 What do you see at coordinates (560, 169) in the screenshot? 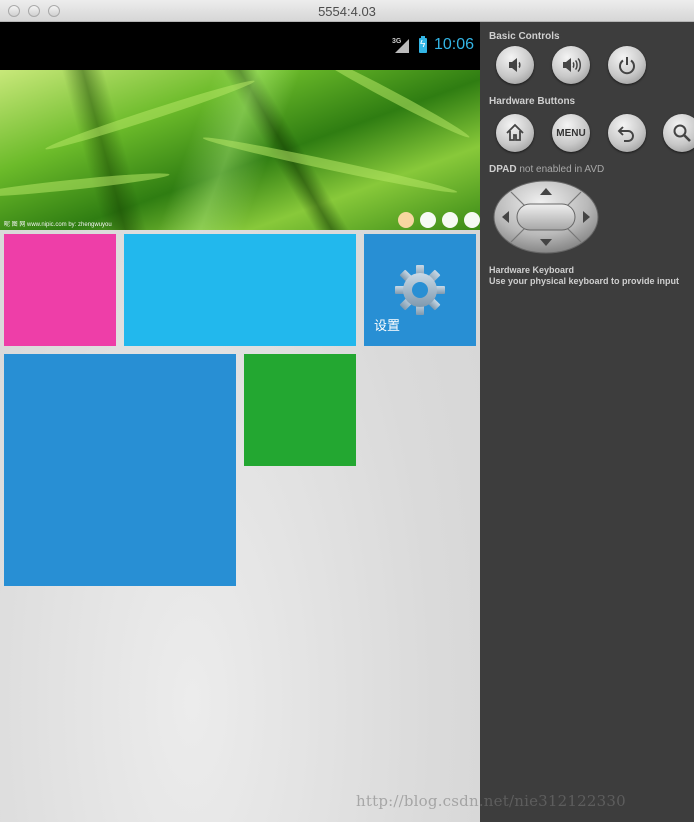
I see `dpad-status: not enabled in AVD` at bounding box center [560, 169].